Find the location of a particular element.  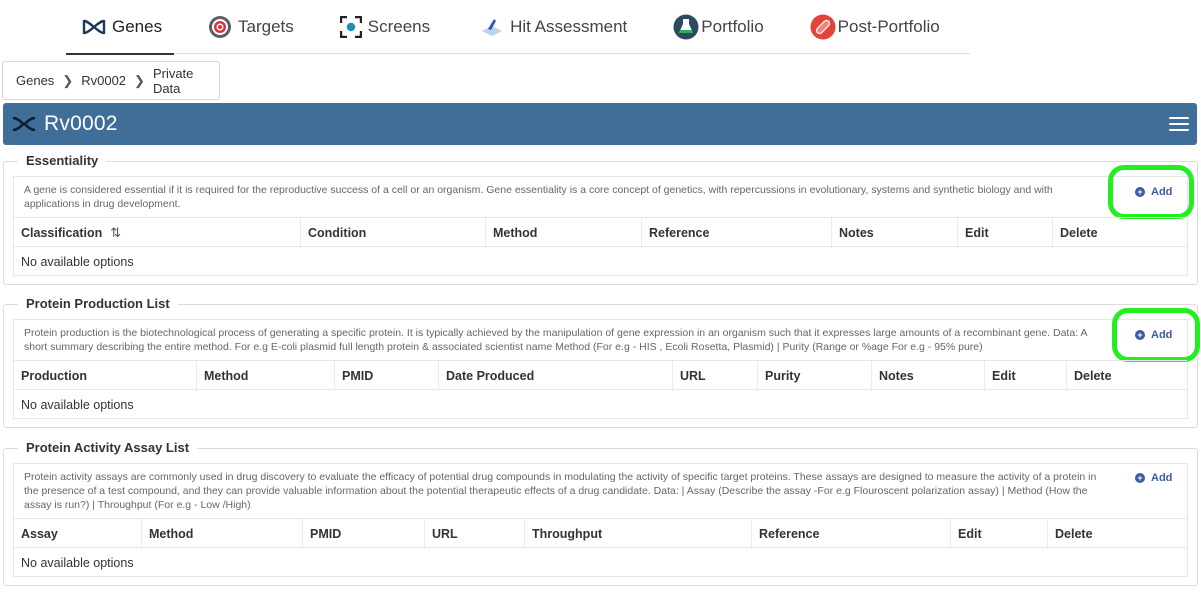

section-legend: Protein Production List is located at coordinates (98, 303).